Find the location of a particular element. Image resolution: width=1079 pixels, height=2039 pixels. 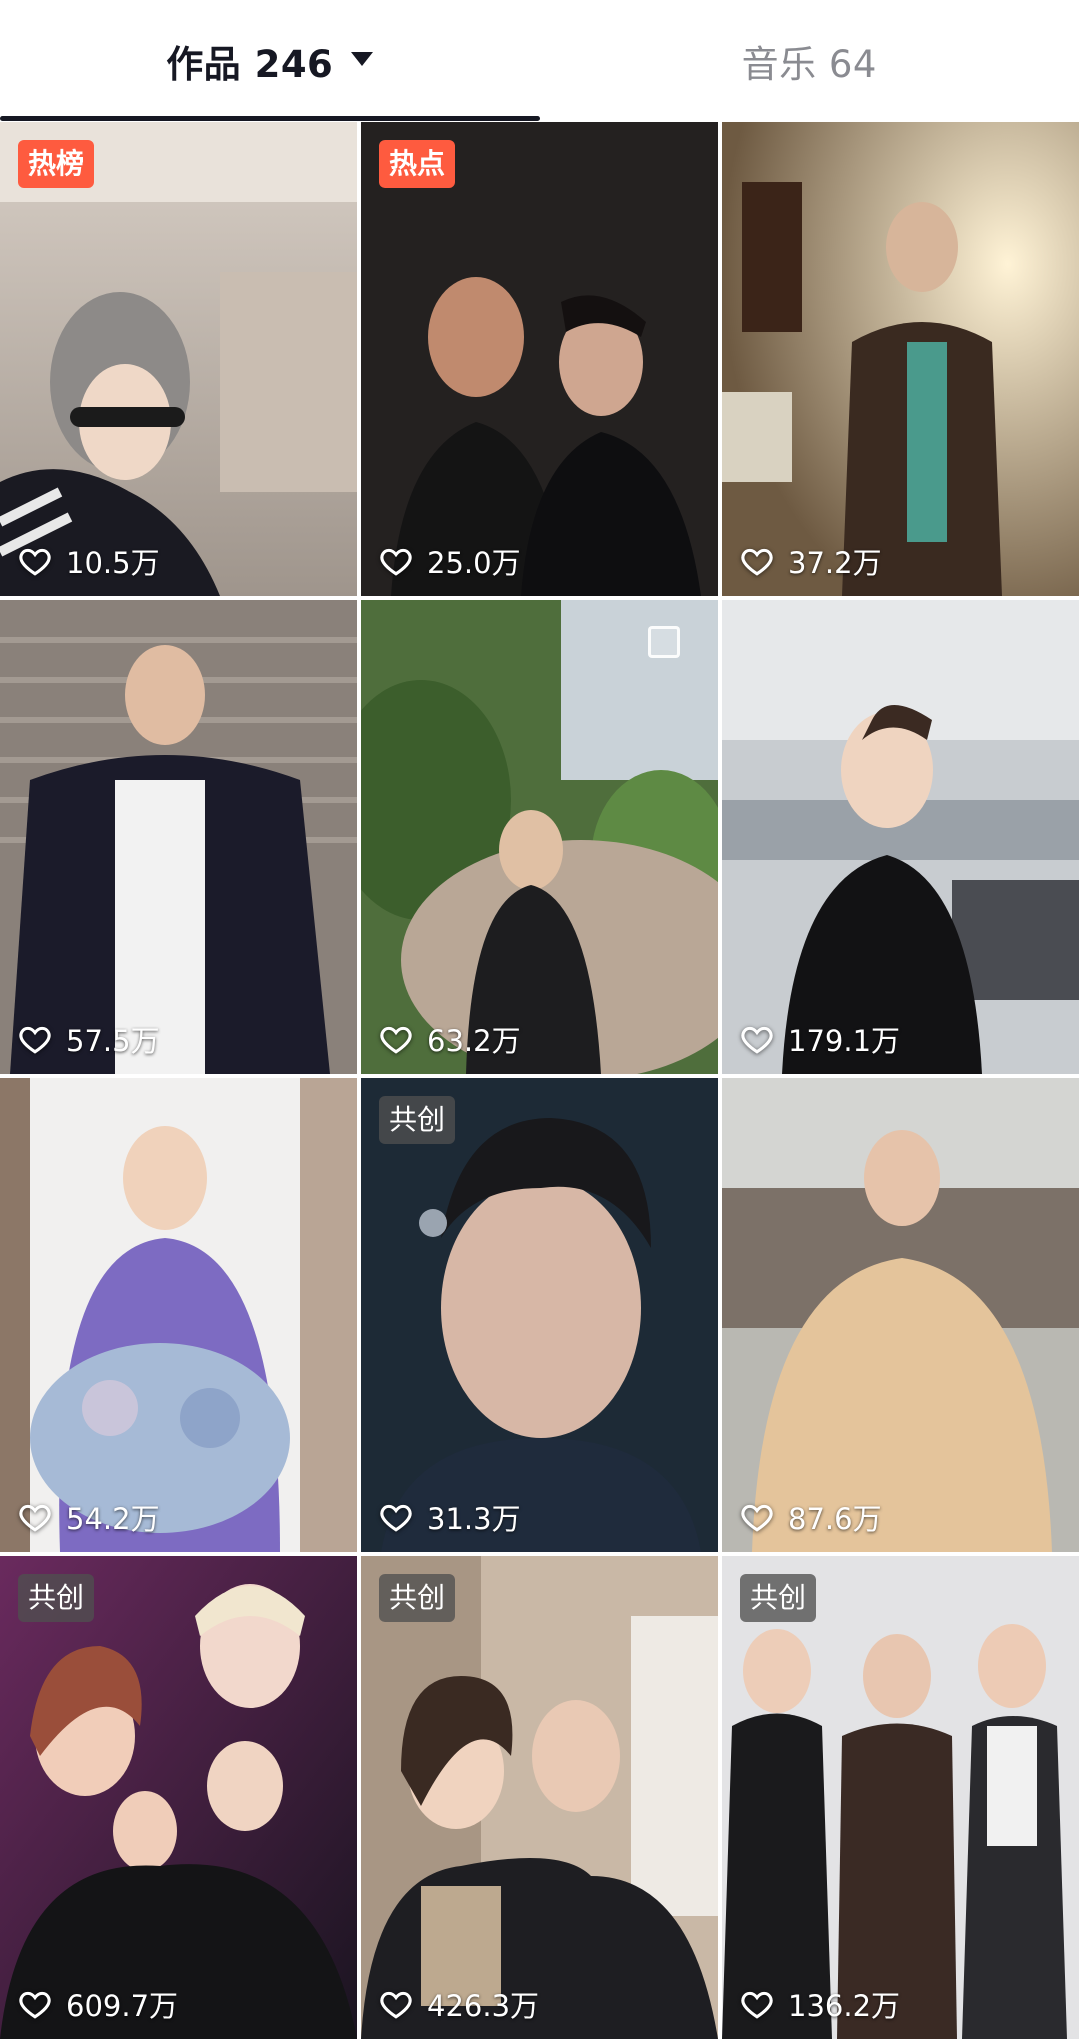

like-count: 87.6万 is located at coordinates (811, 1517).